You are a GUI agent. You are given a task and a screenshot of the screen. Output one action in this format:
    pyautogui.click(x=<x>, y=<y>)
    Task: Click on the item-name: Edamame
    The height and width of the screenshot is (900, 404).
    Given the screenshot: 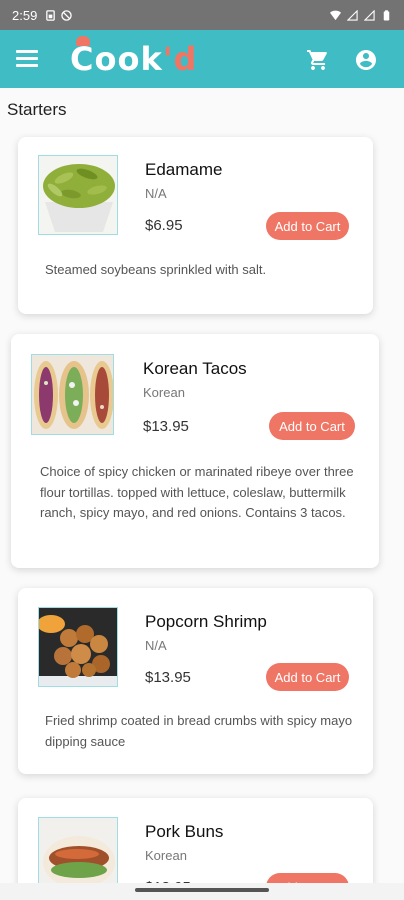 What is the action you would take?
    pyautogui.click(x=184, y=169)
    